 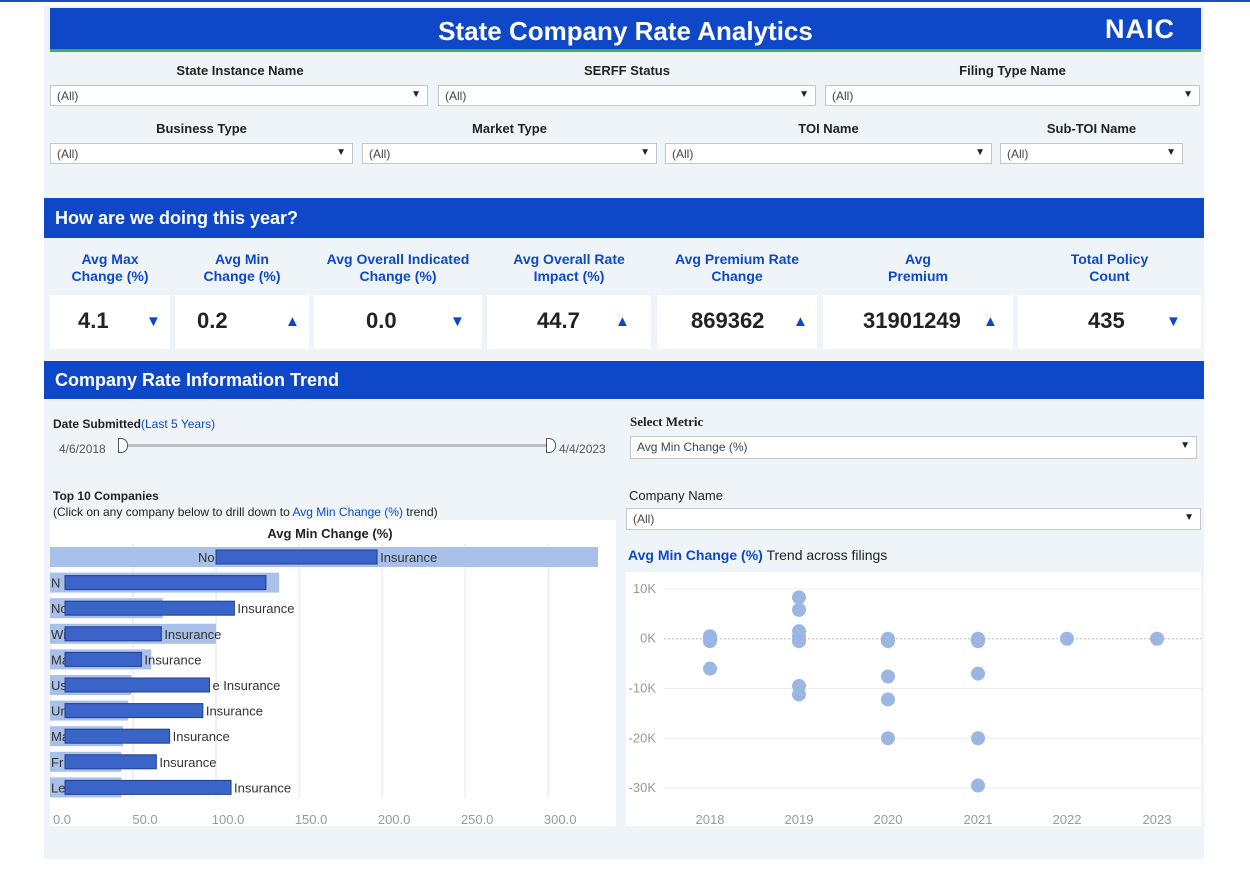 I want to click on x-tick-label: 50.0, so click(x=144, y=819).